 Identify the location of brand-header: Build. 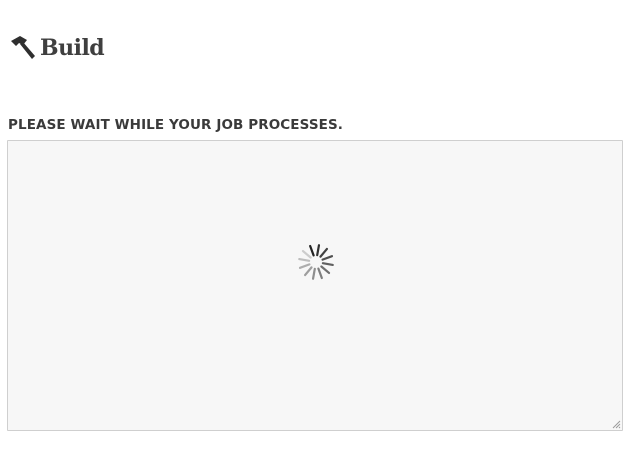
(56, 48).